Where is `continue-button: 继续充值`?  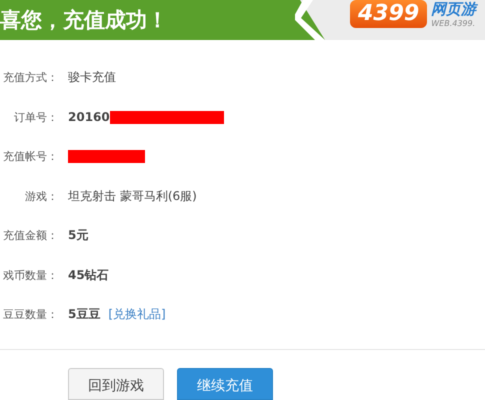
continue-button: 继续充值 is located at coordinates (225, 384).